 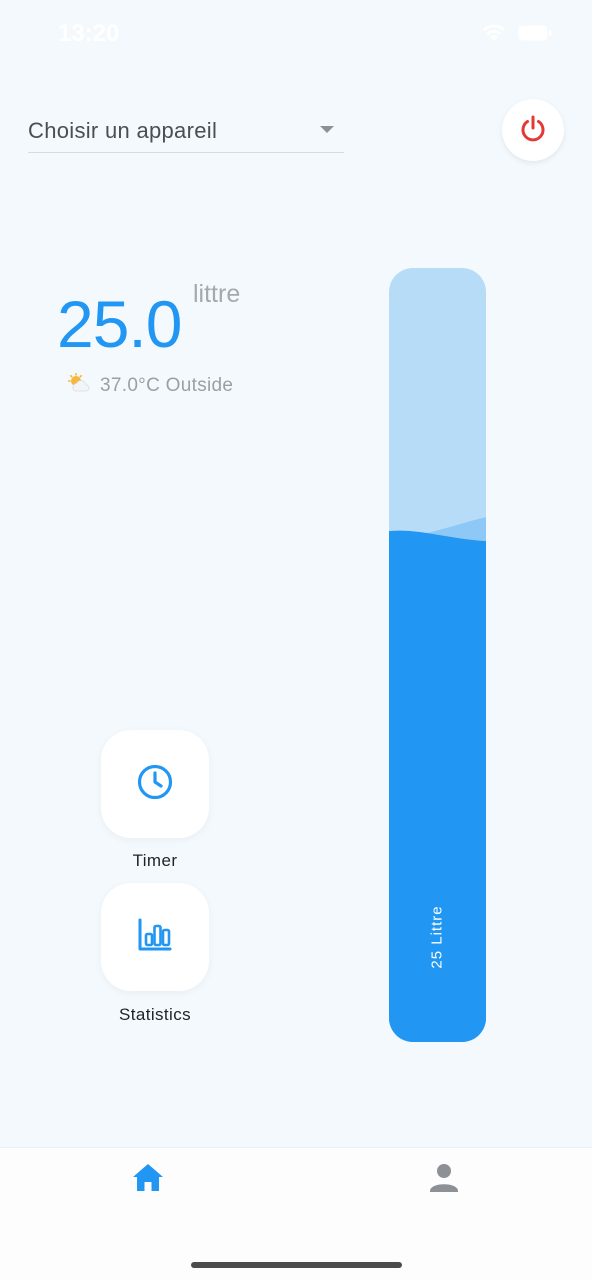 I want to click on nav-home-tab, so click(x=148, y=1178).